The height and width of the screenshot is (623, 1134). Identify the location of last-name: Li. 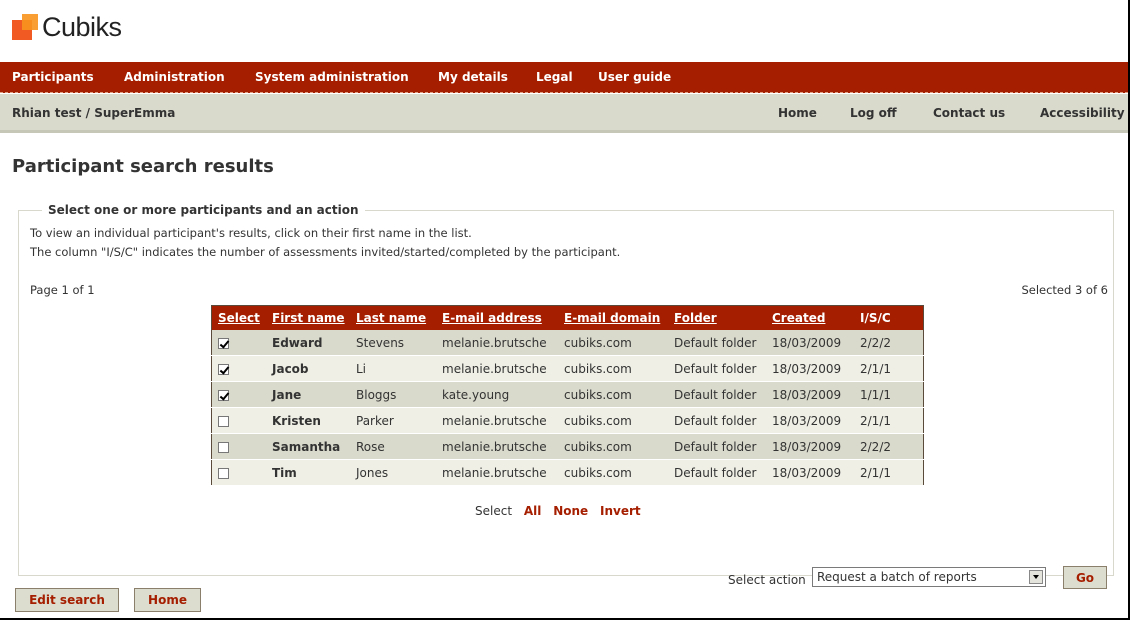
(393, 368).